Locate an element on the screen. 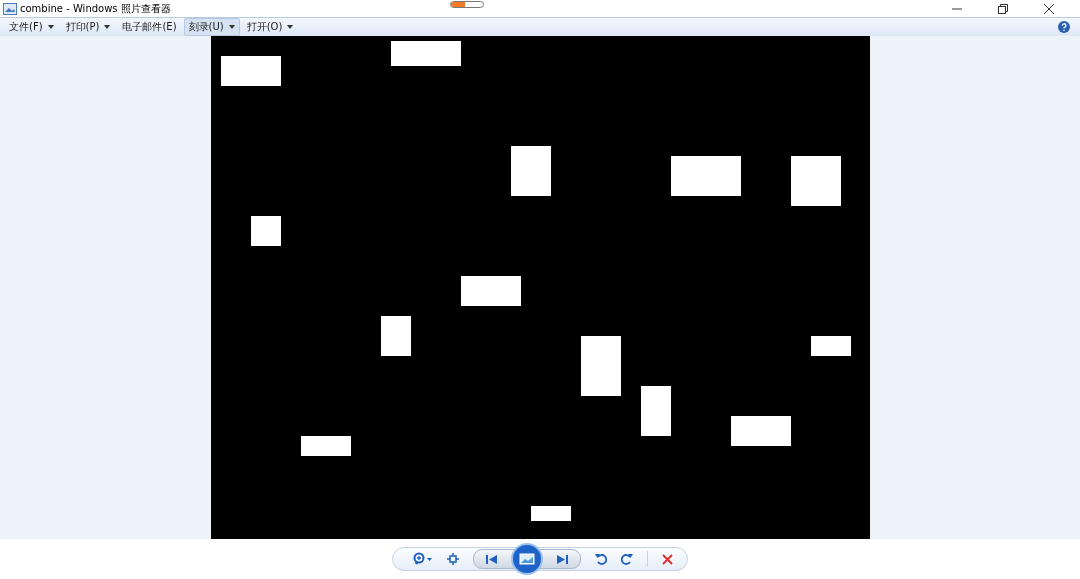 The width and height of the screenshot is (1080, 579). fit-window-icon is located at coordinates (453, 559).